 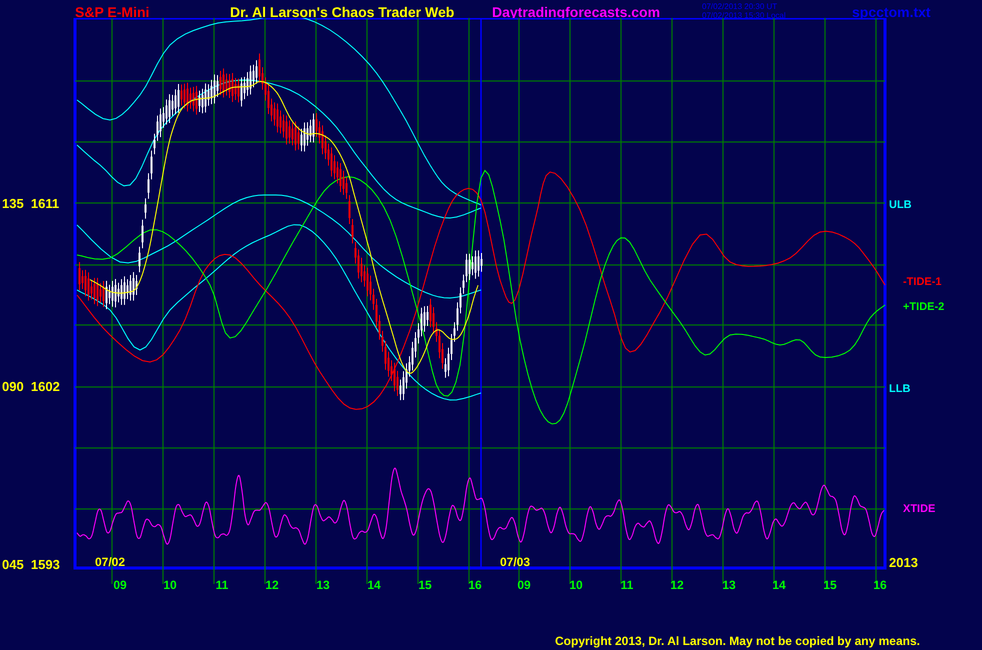 What do you see at coordinates (112, 12) in the screenshot?
I see `instrument-title: S&P E-Mini` at bounding box center [112, 12].